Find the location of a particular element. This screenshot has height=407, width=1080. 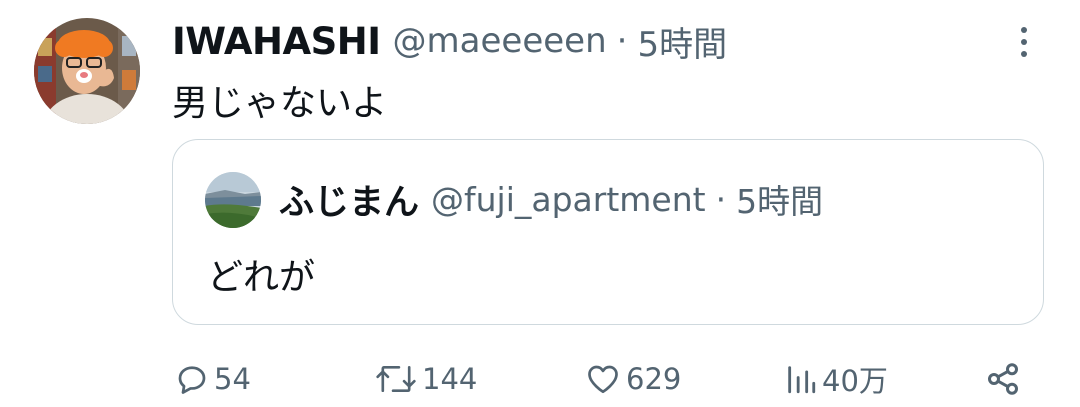

retweet-button: 144 is located at coordinates (425, 379).